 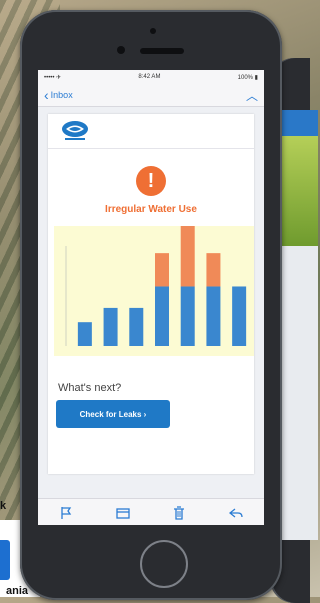 What do you see at coordinates (53, 77) in the screenshot?
I see `carrier-signal: ••••• ✈` at bounding box center [53, 77].